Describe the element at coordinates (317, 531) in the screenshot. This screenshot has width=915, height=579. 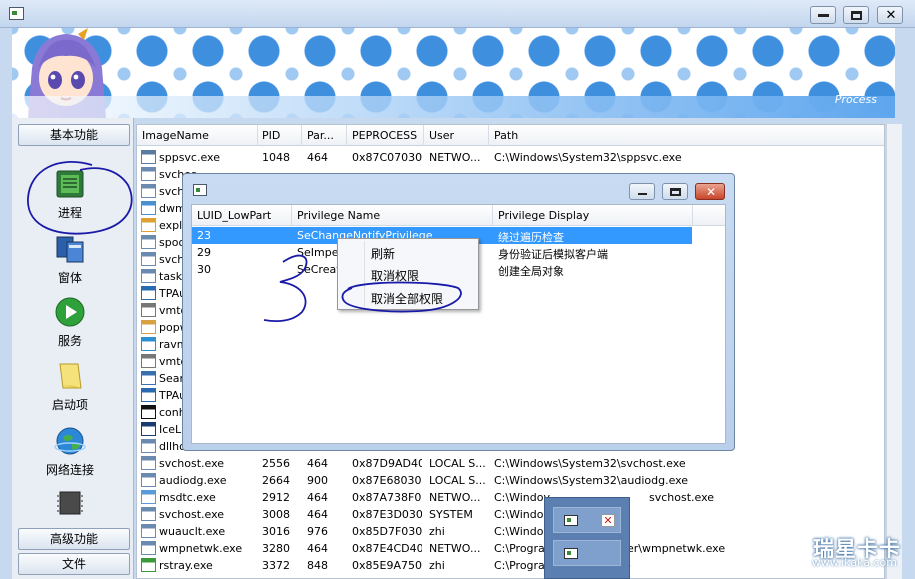
I see `cell-ppid: 976` at that location.